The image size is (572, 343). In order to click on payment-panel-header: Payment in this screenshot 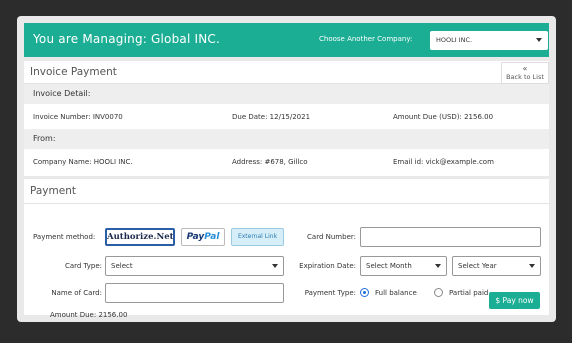, I will do `click(286, 191)`.